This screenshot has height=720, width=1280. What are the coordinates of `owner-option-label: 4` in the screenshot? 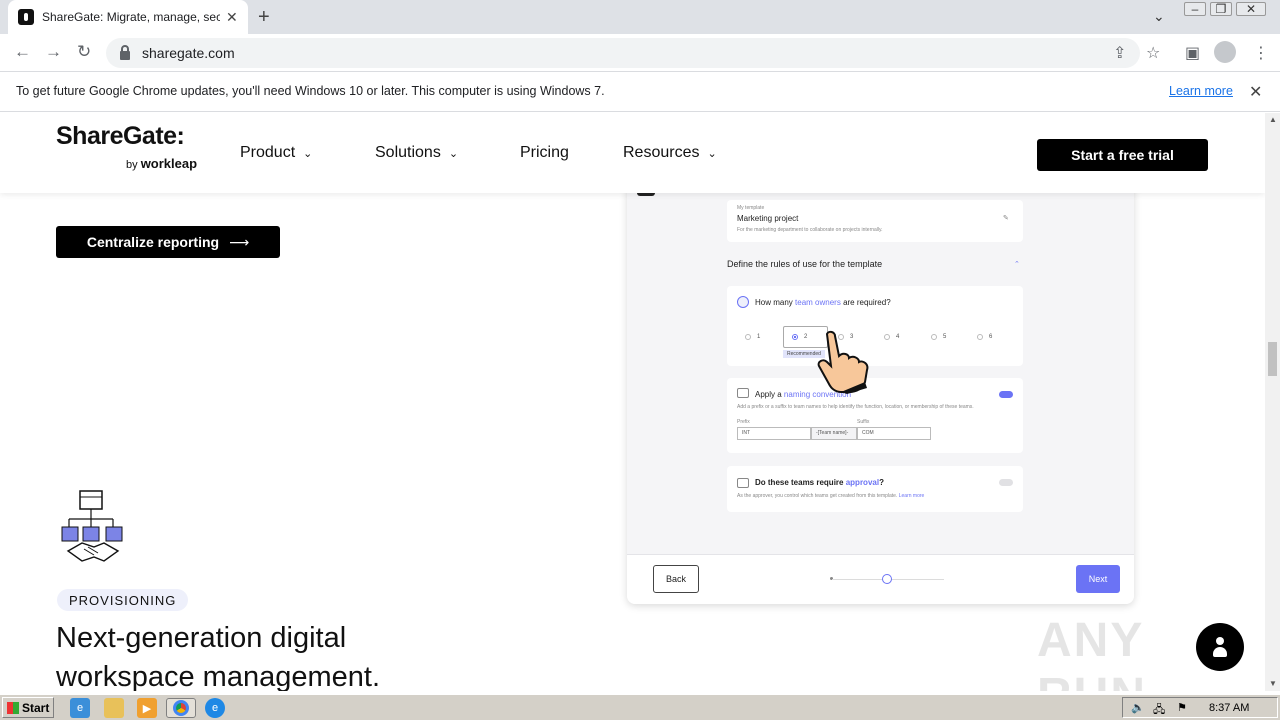 It's located at (898, 337).